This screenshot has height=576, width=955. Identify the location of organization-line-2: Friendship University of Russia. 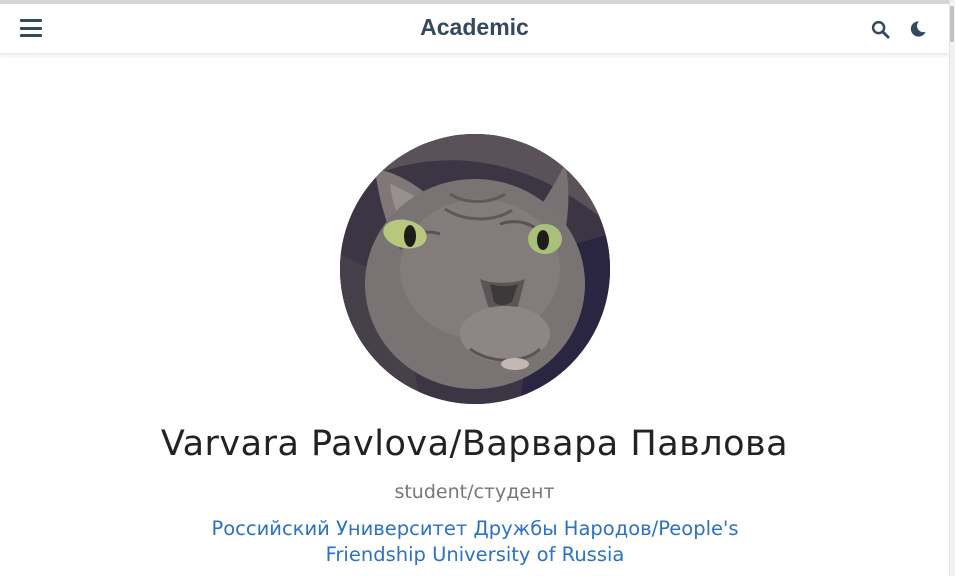
(475, 554).